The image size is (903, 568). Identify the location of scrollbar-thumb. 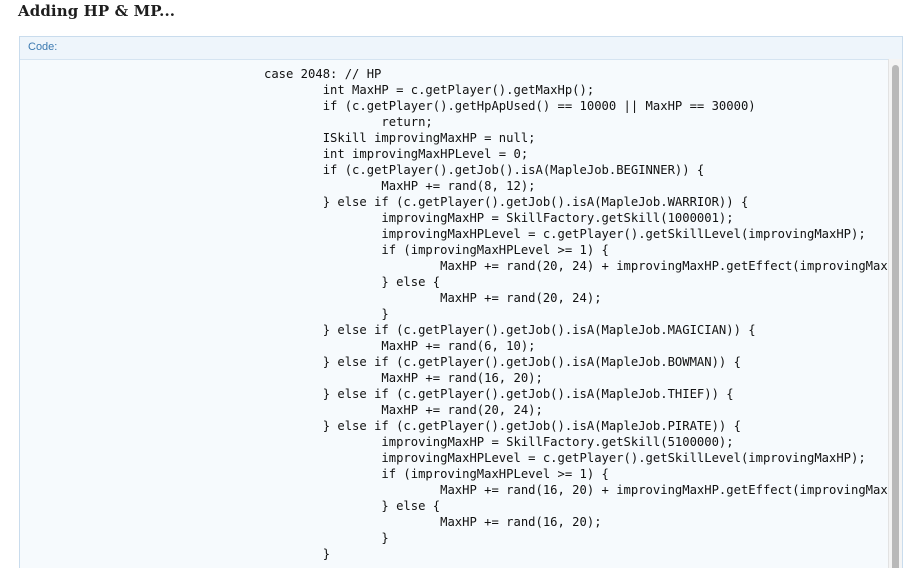
(895, 316).